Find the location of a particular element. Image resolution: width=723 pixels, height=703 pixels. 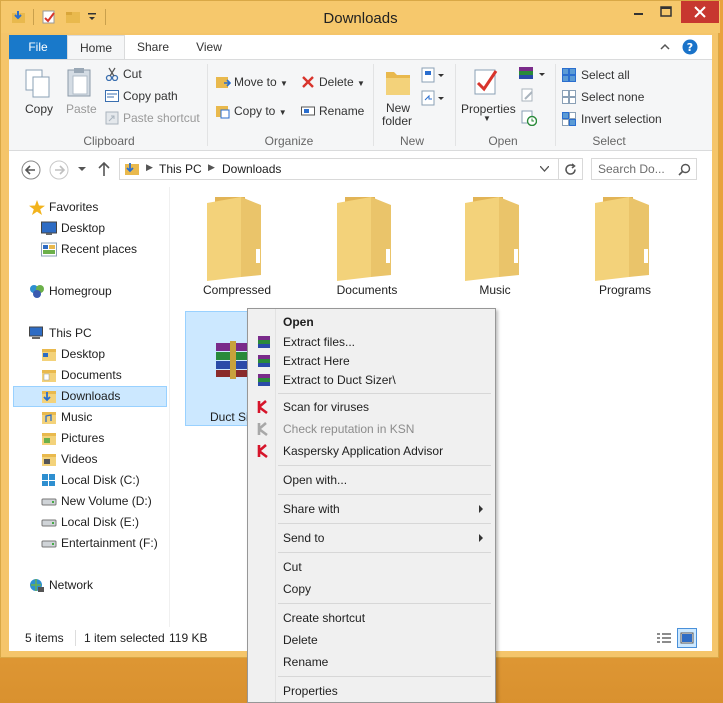

menu-item-send-to: Send to is located at coordinates (371, 538).